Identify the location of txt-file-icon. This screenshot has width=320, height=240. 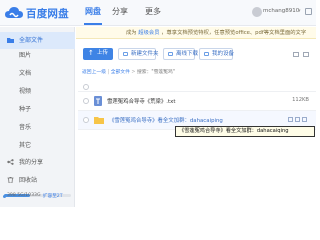
(98, 101).